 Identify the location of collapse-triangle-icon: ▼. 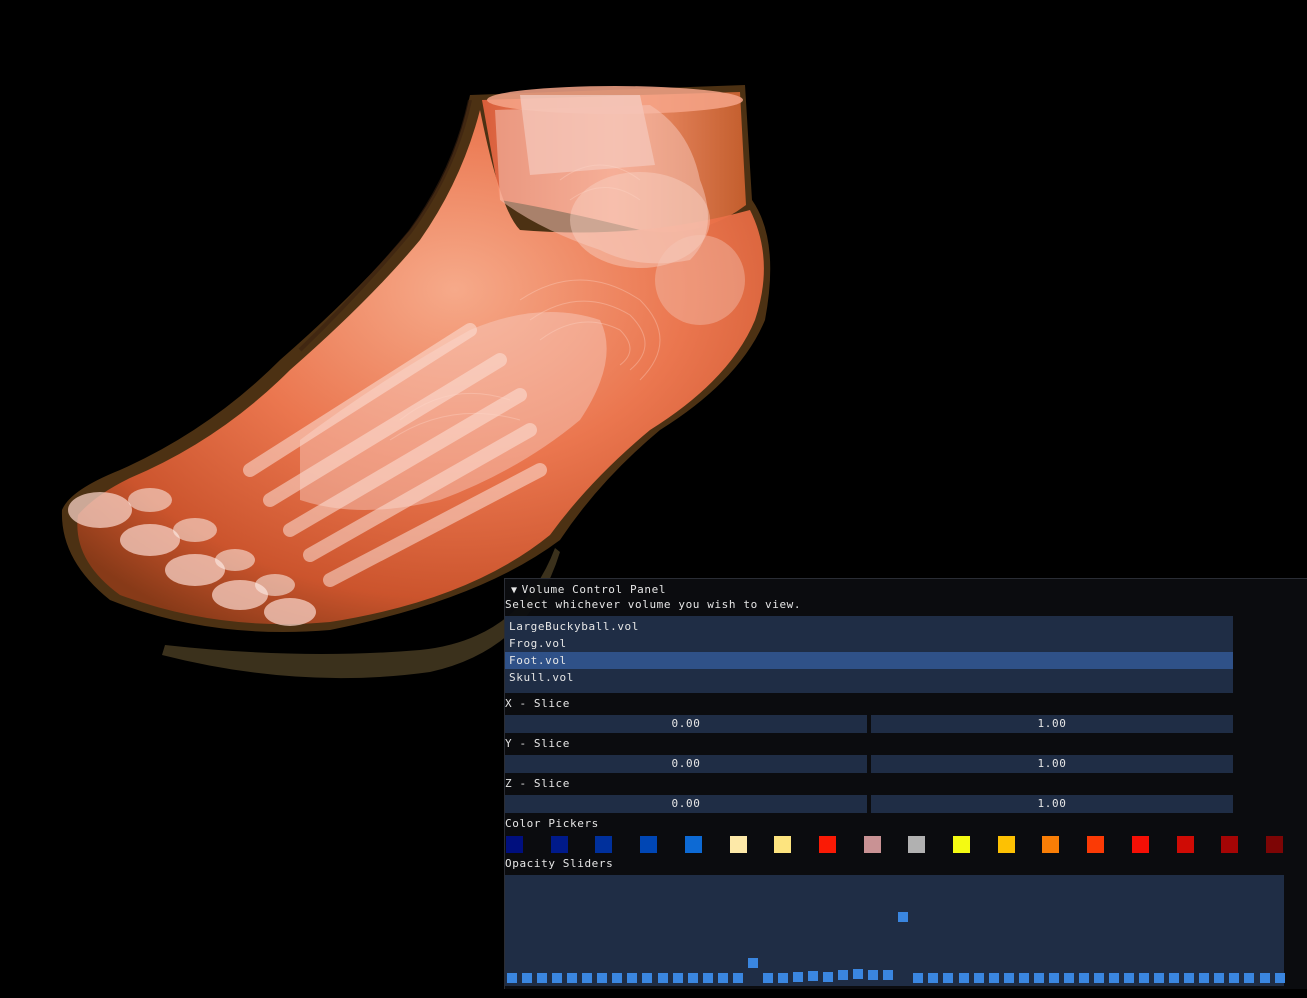
(514, 590).